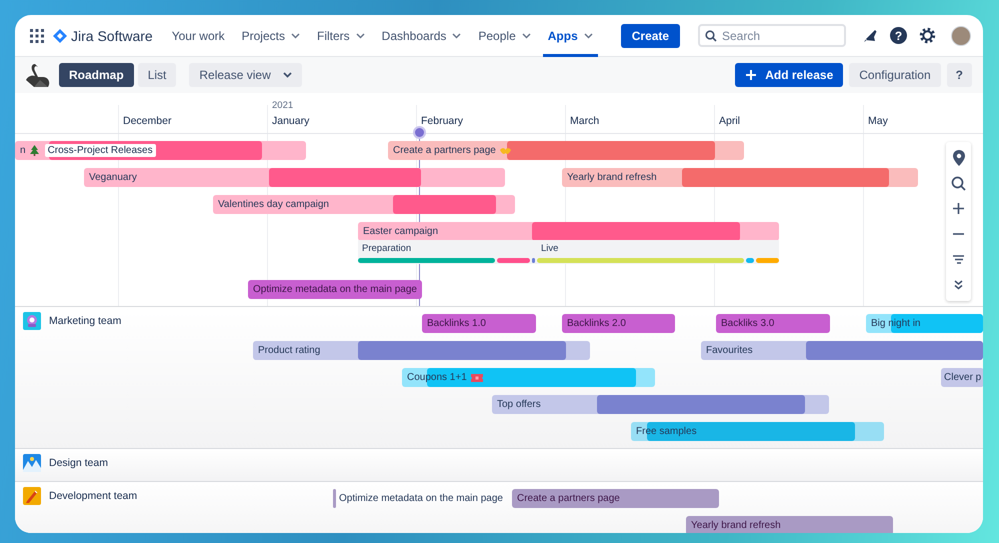  Describe the element at coordinates (38, 75) in the screenshot. I see `swan-logo-icon` at that location.